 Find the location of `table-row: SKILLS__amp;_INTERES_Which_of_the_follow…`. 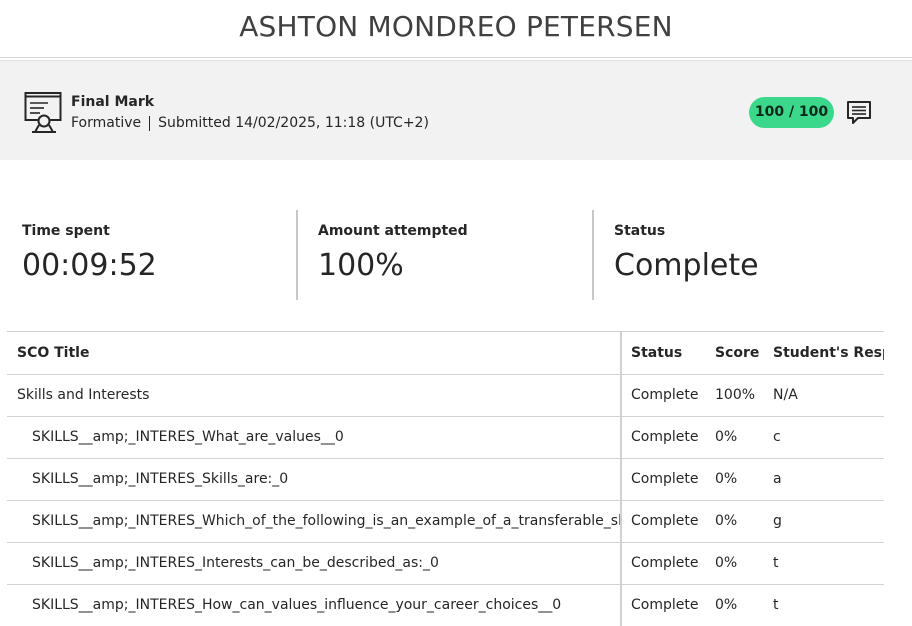

table-row: SKILLS__amp;_INTERES_Which_of_the_follow… is located at coordinates (445, 521).